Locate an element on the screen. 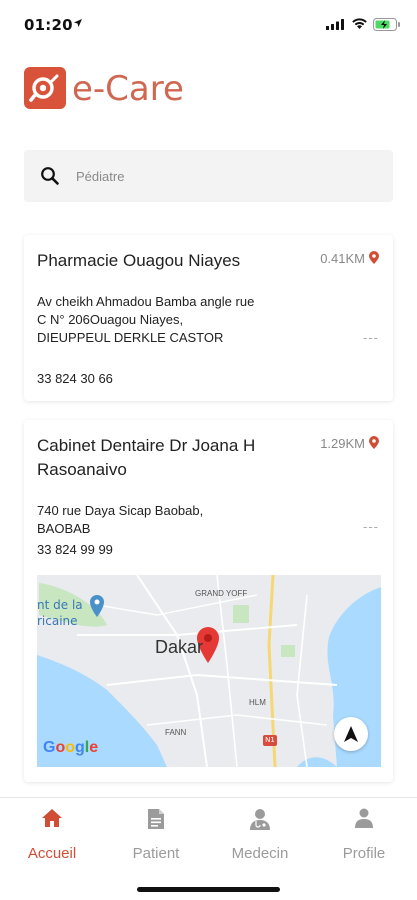 This screenshot has height=900, width=417. tab-patient: Patient is located at coordinates (156, 838).